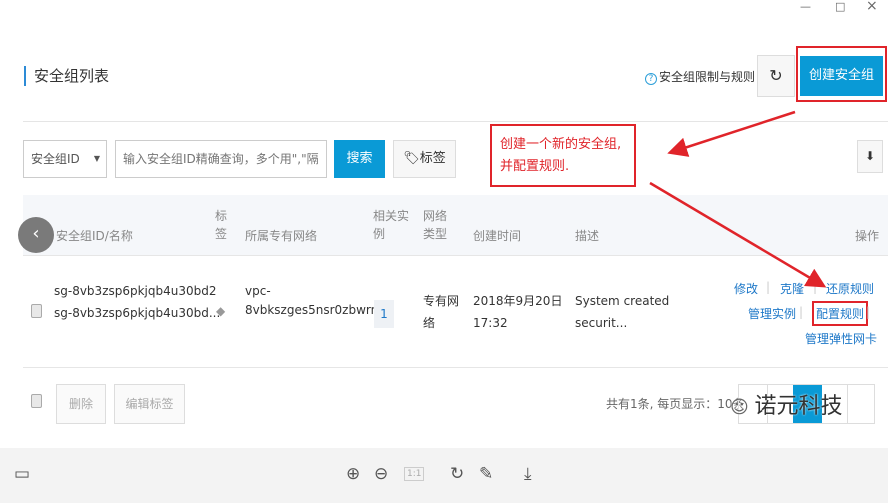  Describe the element at coordinates (36, 311) in the screenshot. I see `row-checkbox` at that location.